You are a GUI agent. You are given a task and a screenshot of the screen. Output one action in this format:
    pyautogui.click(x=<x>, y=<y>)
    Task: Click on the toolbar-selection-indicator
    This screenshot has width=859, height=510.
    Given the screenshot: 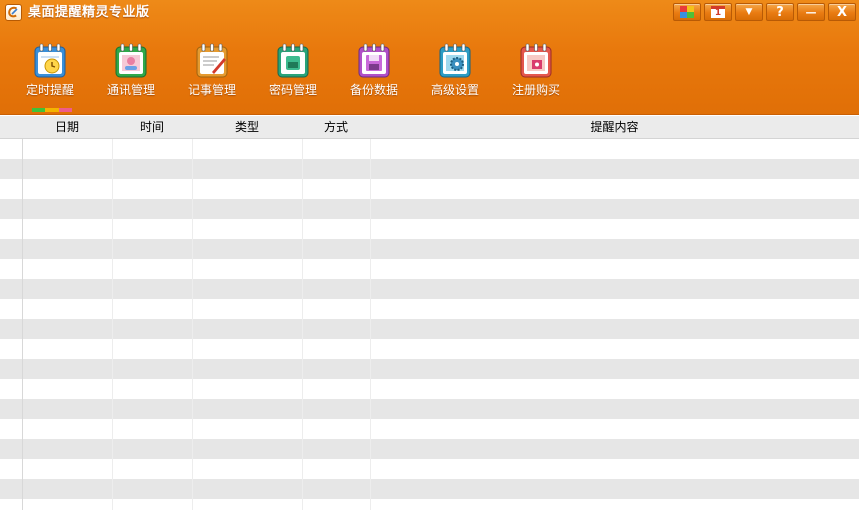 What is the action you would take?
    pyautogui.click(x=52, y=110)
    